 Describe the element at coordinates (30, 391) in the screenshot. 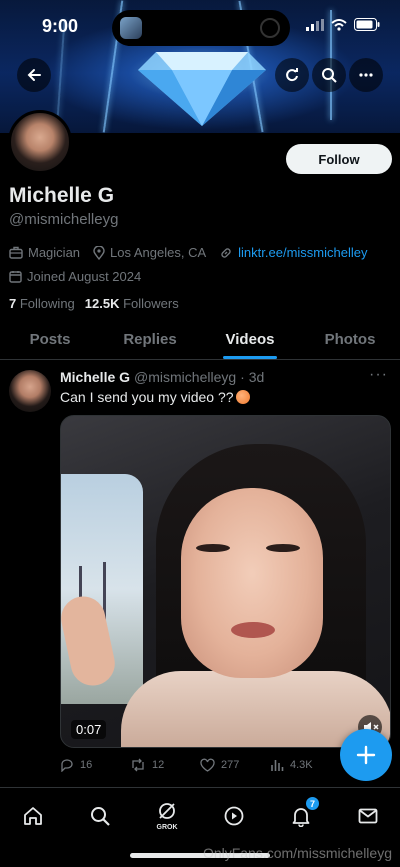

I see `post-author-avatar` at that location.